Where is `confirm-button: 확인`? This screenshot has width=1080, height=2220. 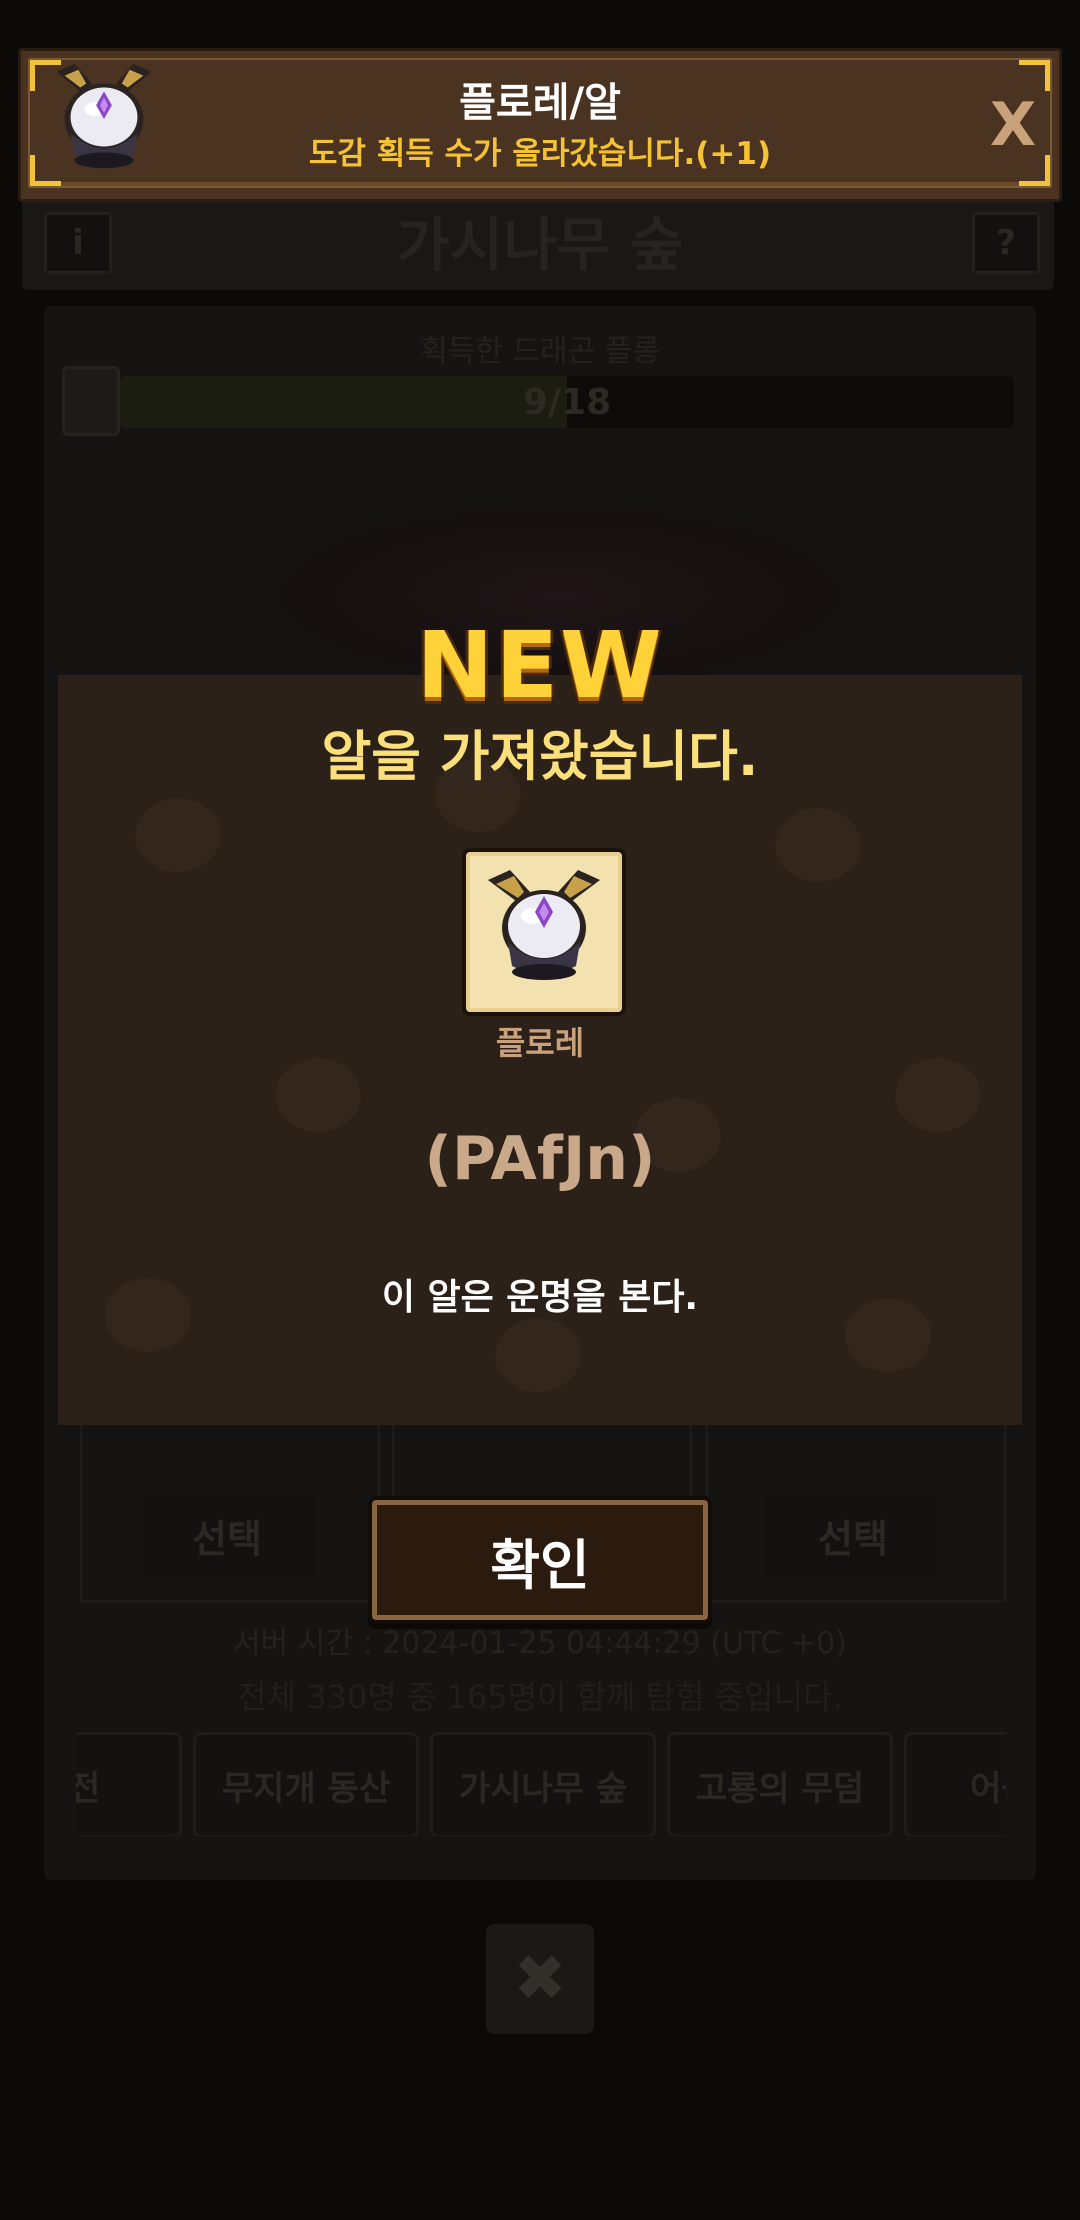 confirm-button: 확인 is located at coordinates (540, 1560).